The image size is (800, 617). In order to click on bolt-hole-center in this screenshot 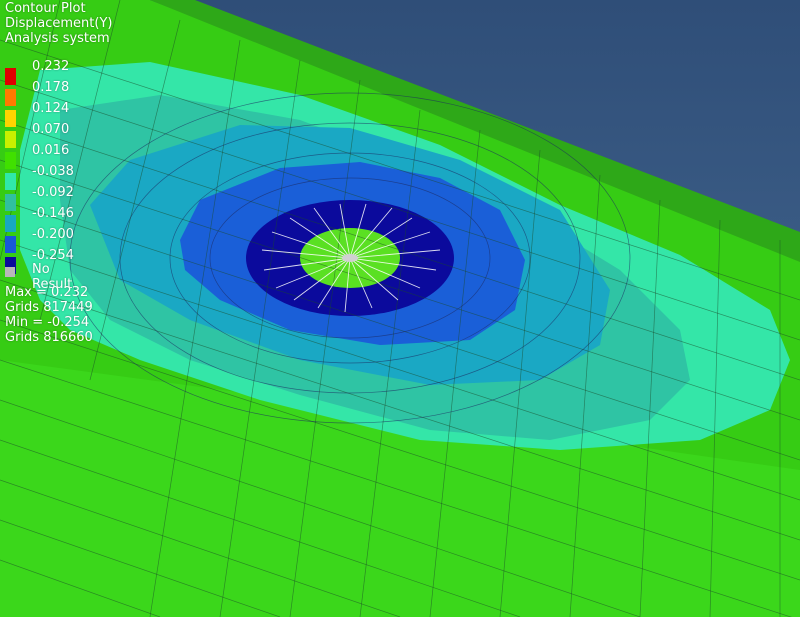, I will do `click(350, 258)`.